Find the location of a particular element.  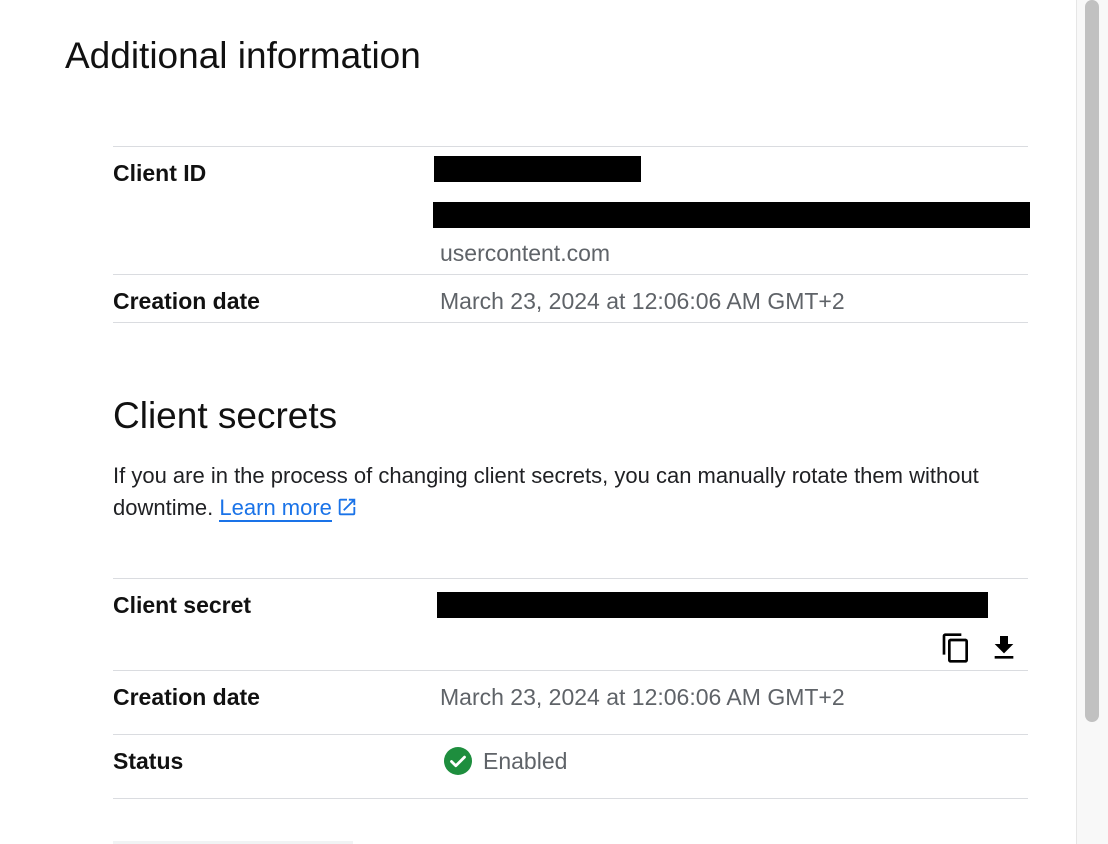

client-secrets-title: Client secrets is located at coordinates (225, 415).